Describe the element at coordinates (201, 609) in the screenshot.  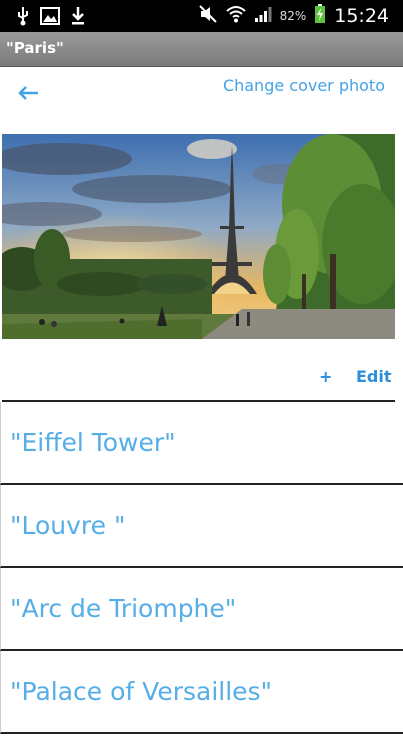
I see `list-item: "Arc de Triomphe"` at that location.